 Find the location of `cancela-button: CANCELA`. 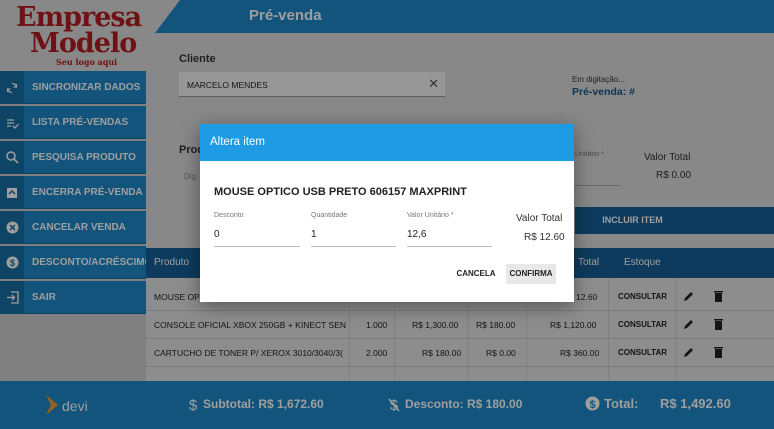

cancela-button: CANCELA is located at coordinates (476, 274).